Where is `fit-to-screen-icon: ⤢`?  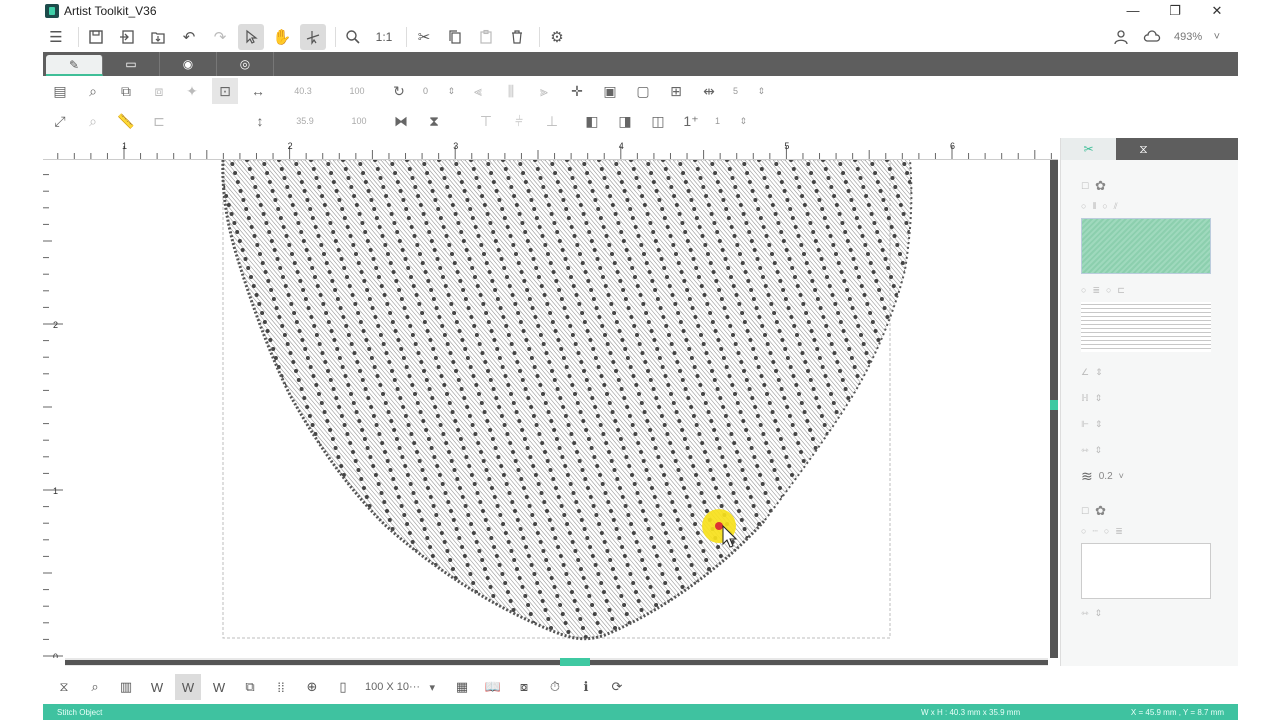 fit-to-screen-icon: ⤢ is located at coordinates (60, 121).